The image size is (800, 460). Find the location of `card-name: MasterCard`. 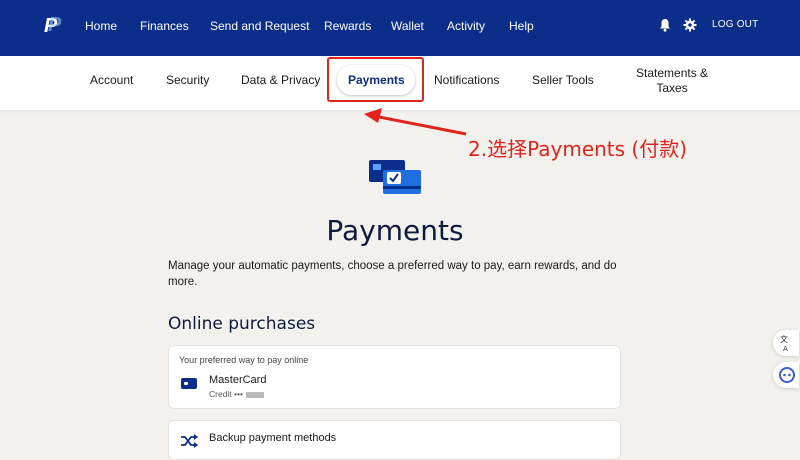

card-name: MasterCard is located at coordinates (238, 380).